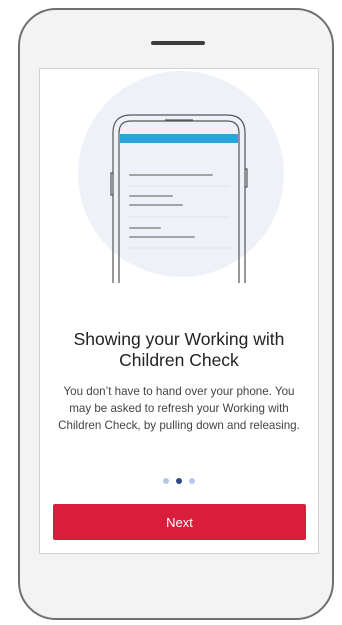  I want to click on onboarding-title: Showing your Working with Children Check, so click(179, 349).